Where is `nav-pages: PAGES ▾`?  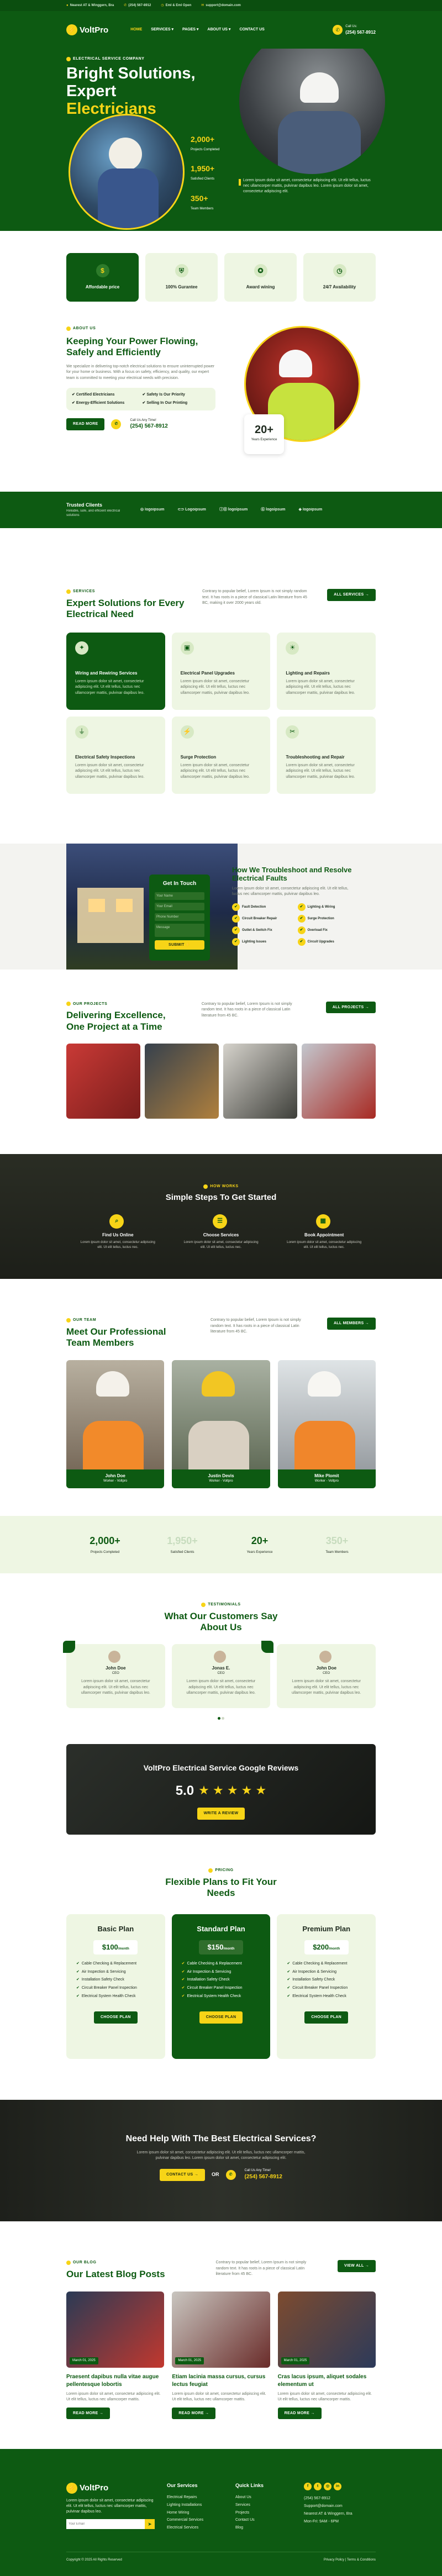 nav-pages: PAGES ▾ is located at coordinates (190, 30).